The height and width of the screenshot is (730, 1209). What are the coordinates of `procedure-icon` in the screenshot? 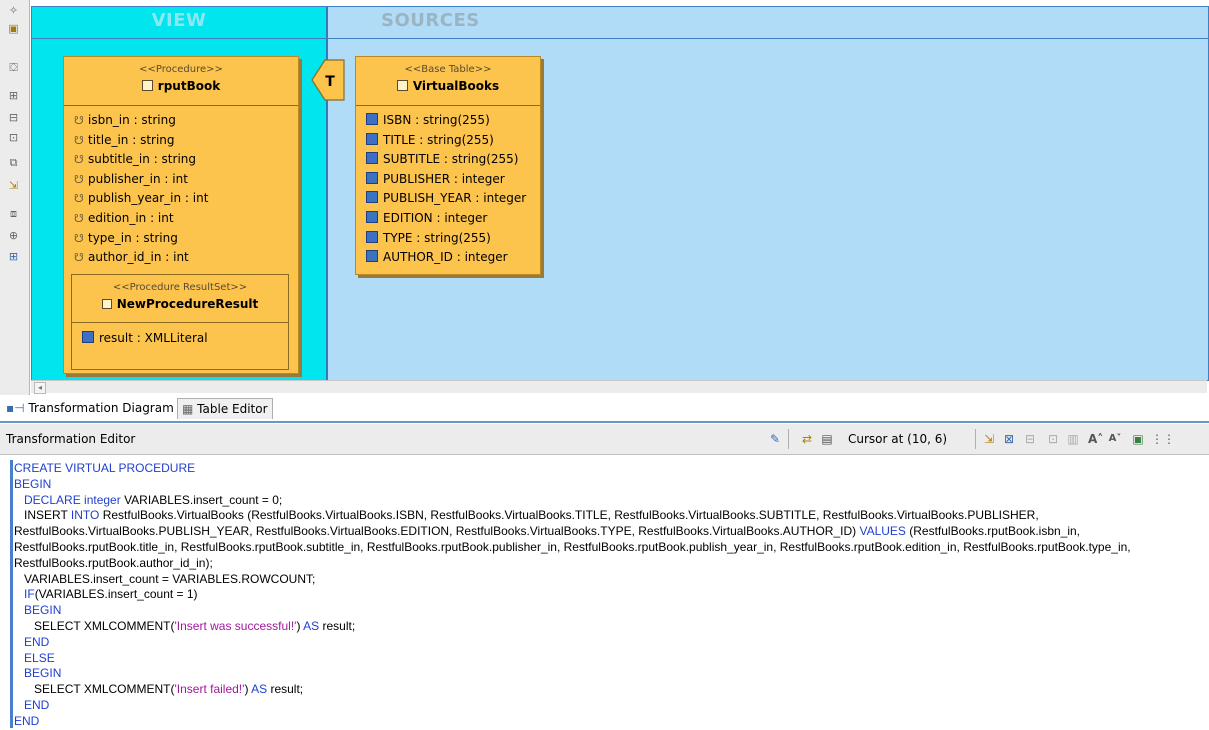 It's located at (147, 85).